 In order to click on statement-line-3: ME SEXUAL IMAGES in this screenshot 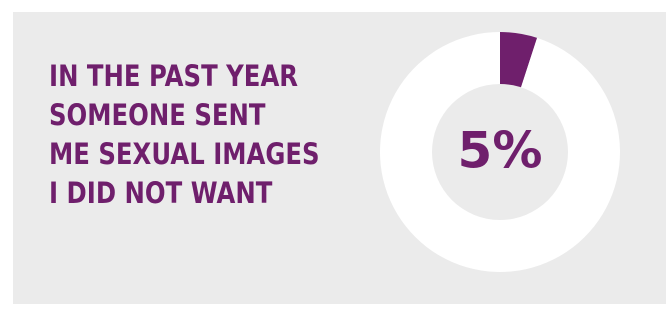, I will do `click(184, 154)`.